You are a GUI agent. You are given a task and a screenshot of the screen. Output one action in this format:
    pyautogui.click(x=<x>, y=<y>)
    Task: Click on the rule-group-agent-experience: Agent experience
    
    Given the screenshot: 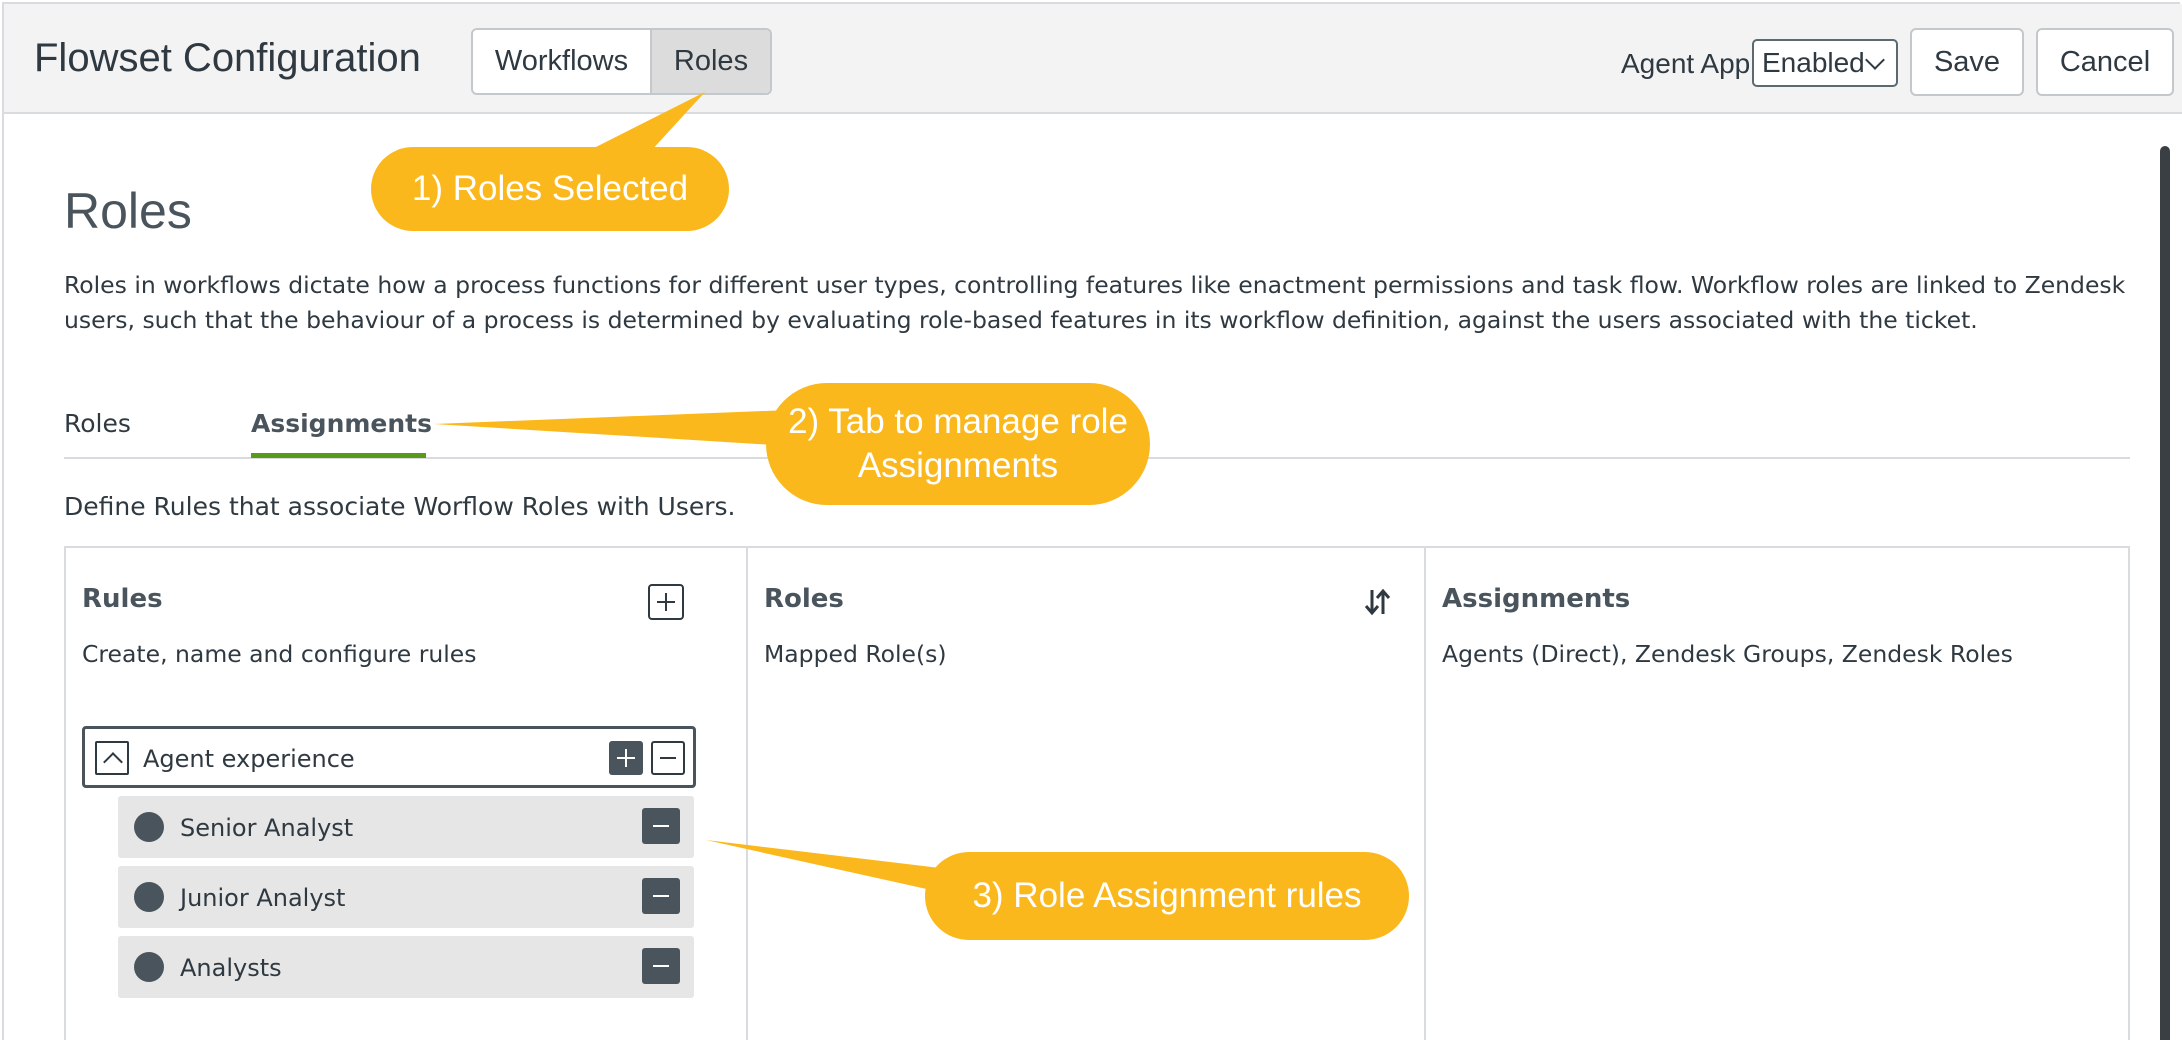 What is the action you would take?
    pyautogui.click(x=389, y=757)
    